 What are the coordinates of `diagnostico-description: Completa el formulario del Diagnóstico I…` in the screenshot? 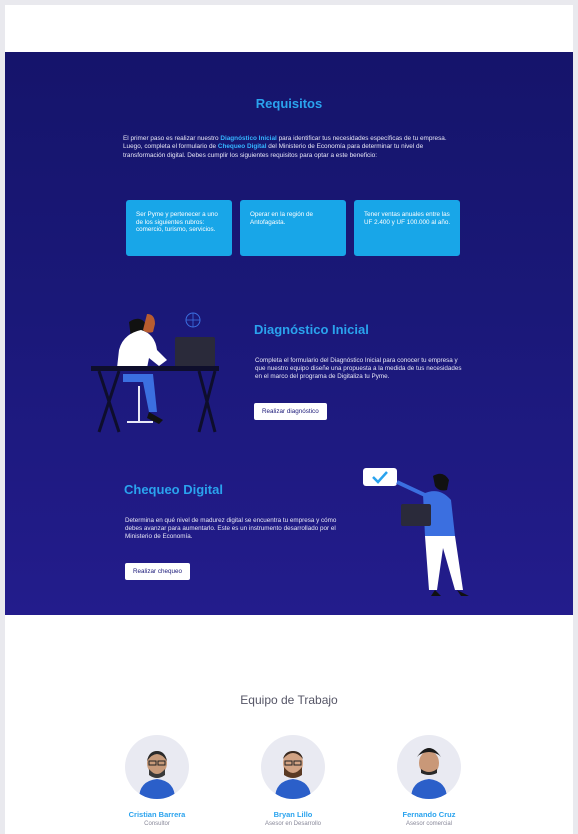 It's located at (358, 368).